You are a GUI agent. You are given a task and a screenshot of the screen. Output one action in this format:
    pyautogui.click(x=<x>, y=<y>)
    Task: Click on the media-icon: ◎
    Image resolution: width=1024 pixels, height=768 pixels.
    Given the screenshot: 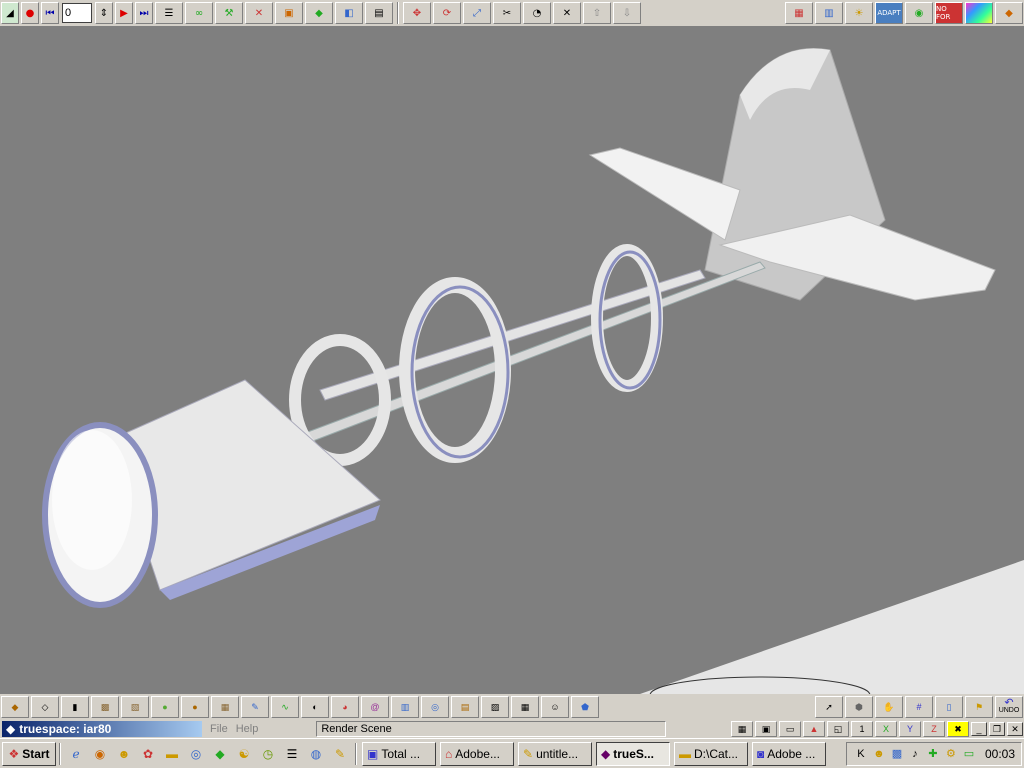 What is the action you would take?
    pyautogui.click(x=196, y=754)
    